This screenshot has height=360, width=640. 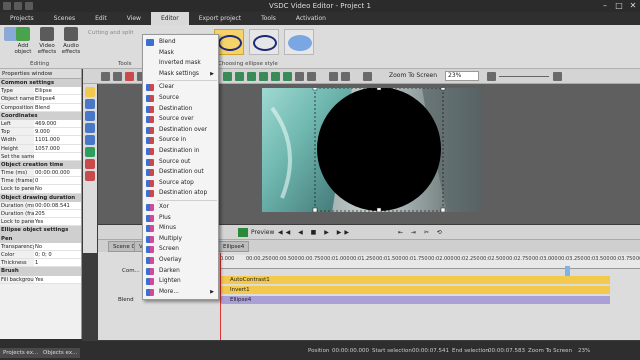 I want to click on menu-item-mask-settings: Mask settings ▶, so click(x=180, y=74).